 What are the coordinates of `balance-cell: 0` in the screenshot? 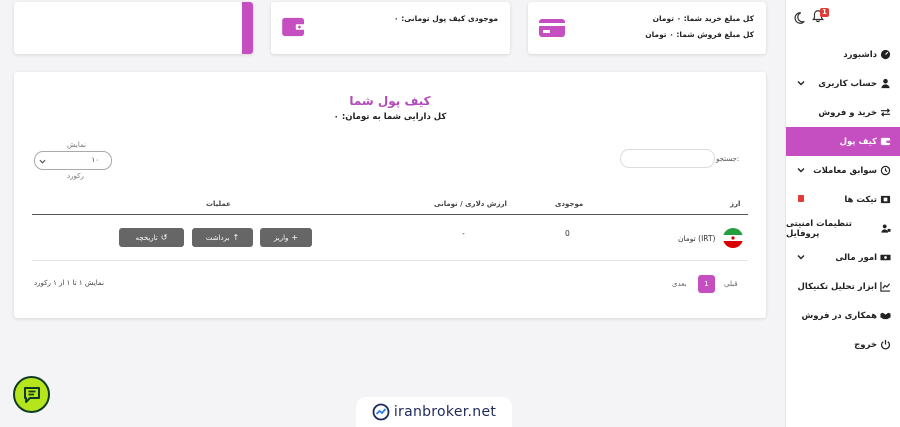 It's located at (567, 233).